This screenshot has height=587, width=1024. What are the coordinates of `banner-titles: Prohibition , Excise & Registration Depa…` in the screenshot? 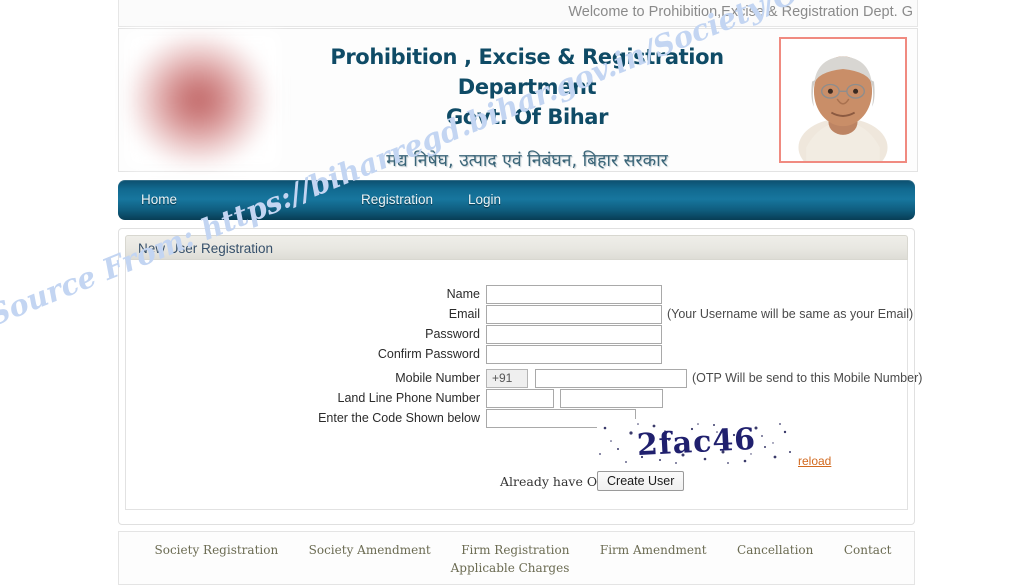 It's located at (527, 107).